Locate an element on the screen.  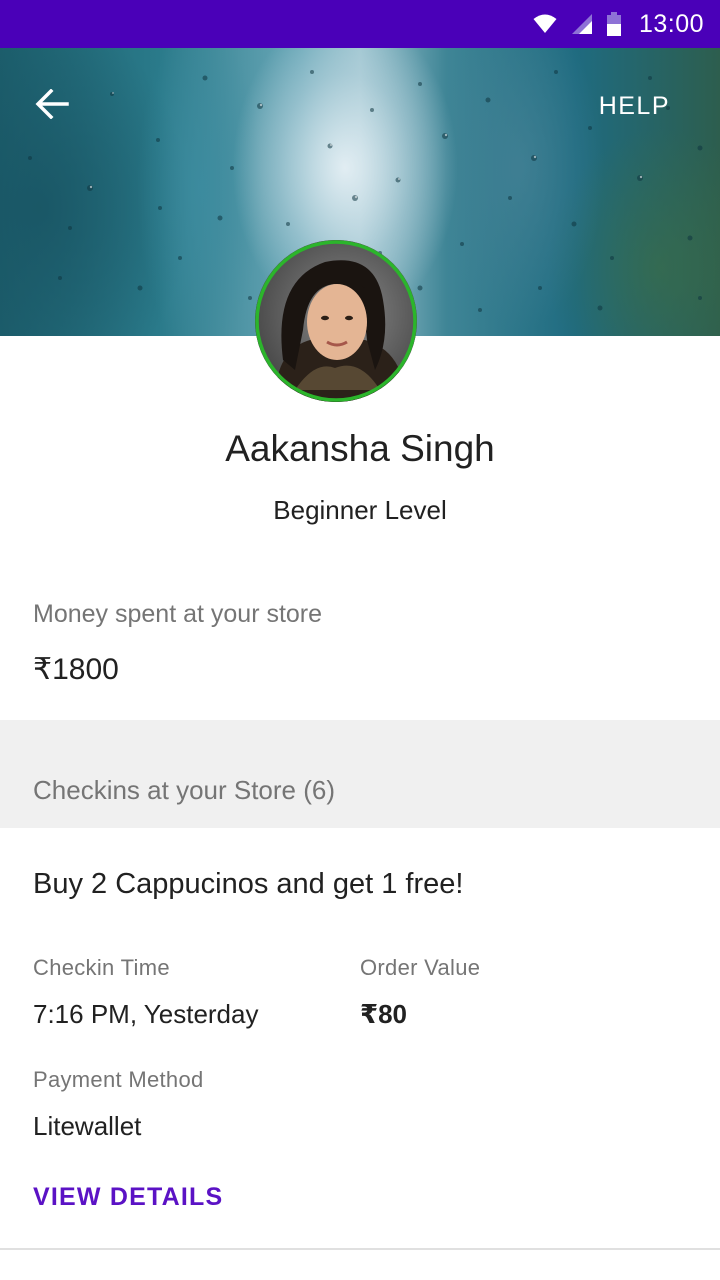
back-button is located at coordinates (52, 104).